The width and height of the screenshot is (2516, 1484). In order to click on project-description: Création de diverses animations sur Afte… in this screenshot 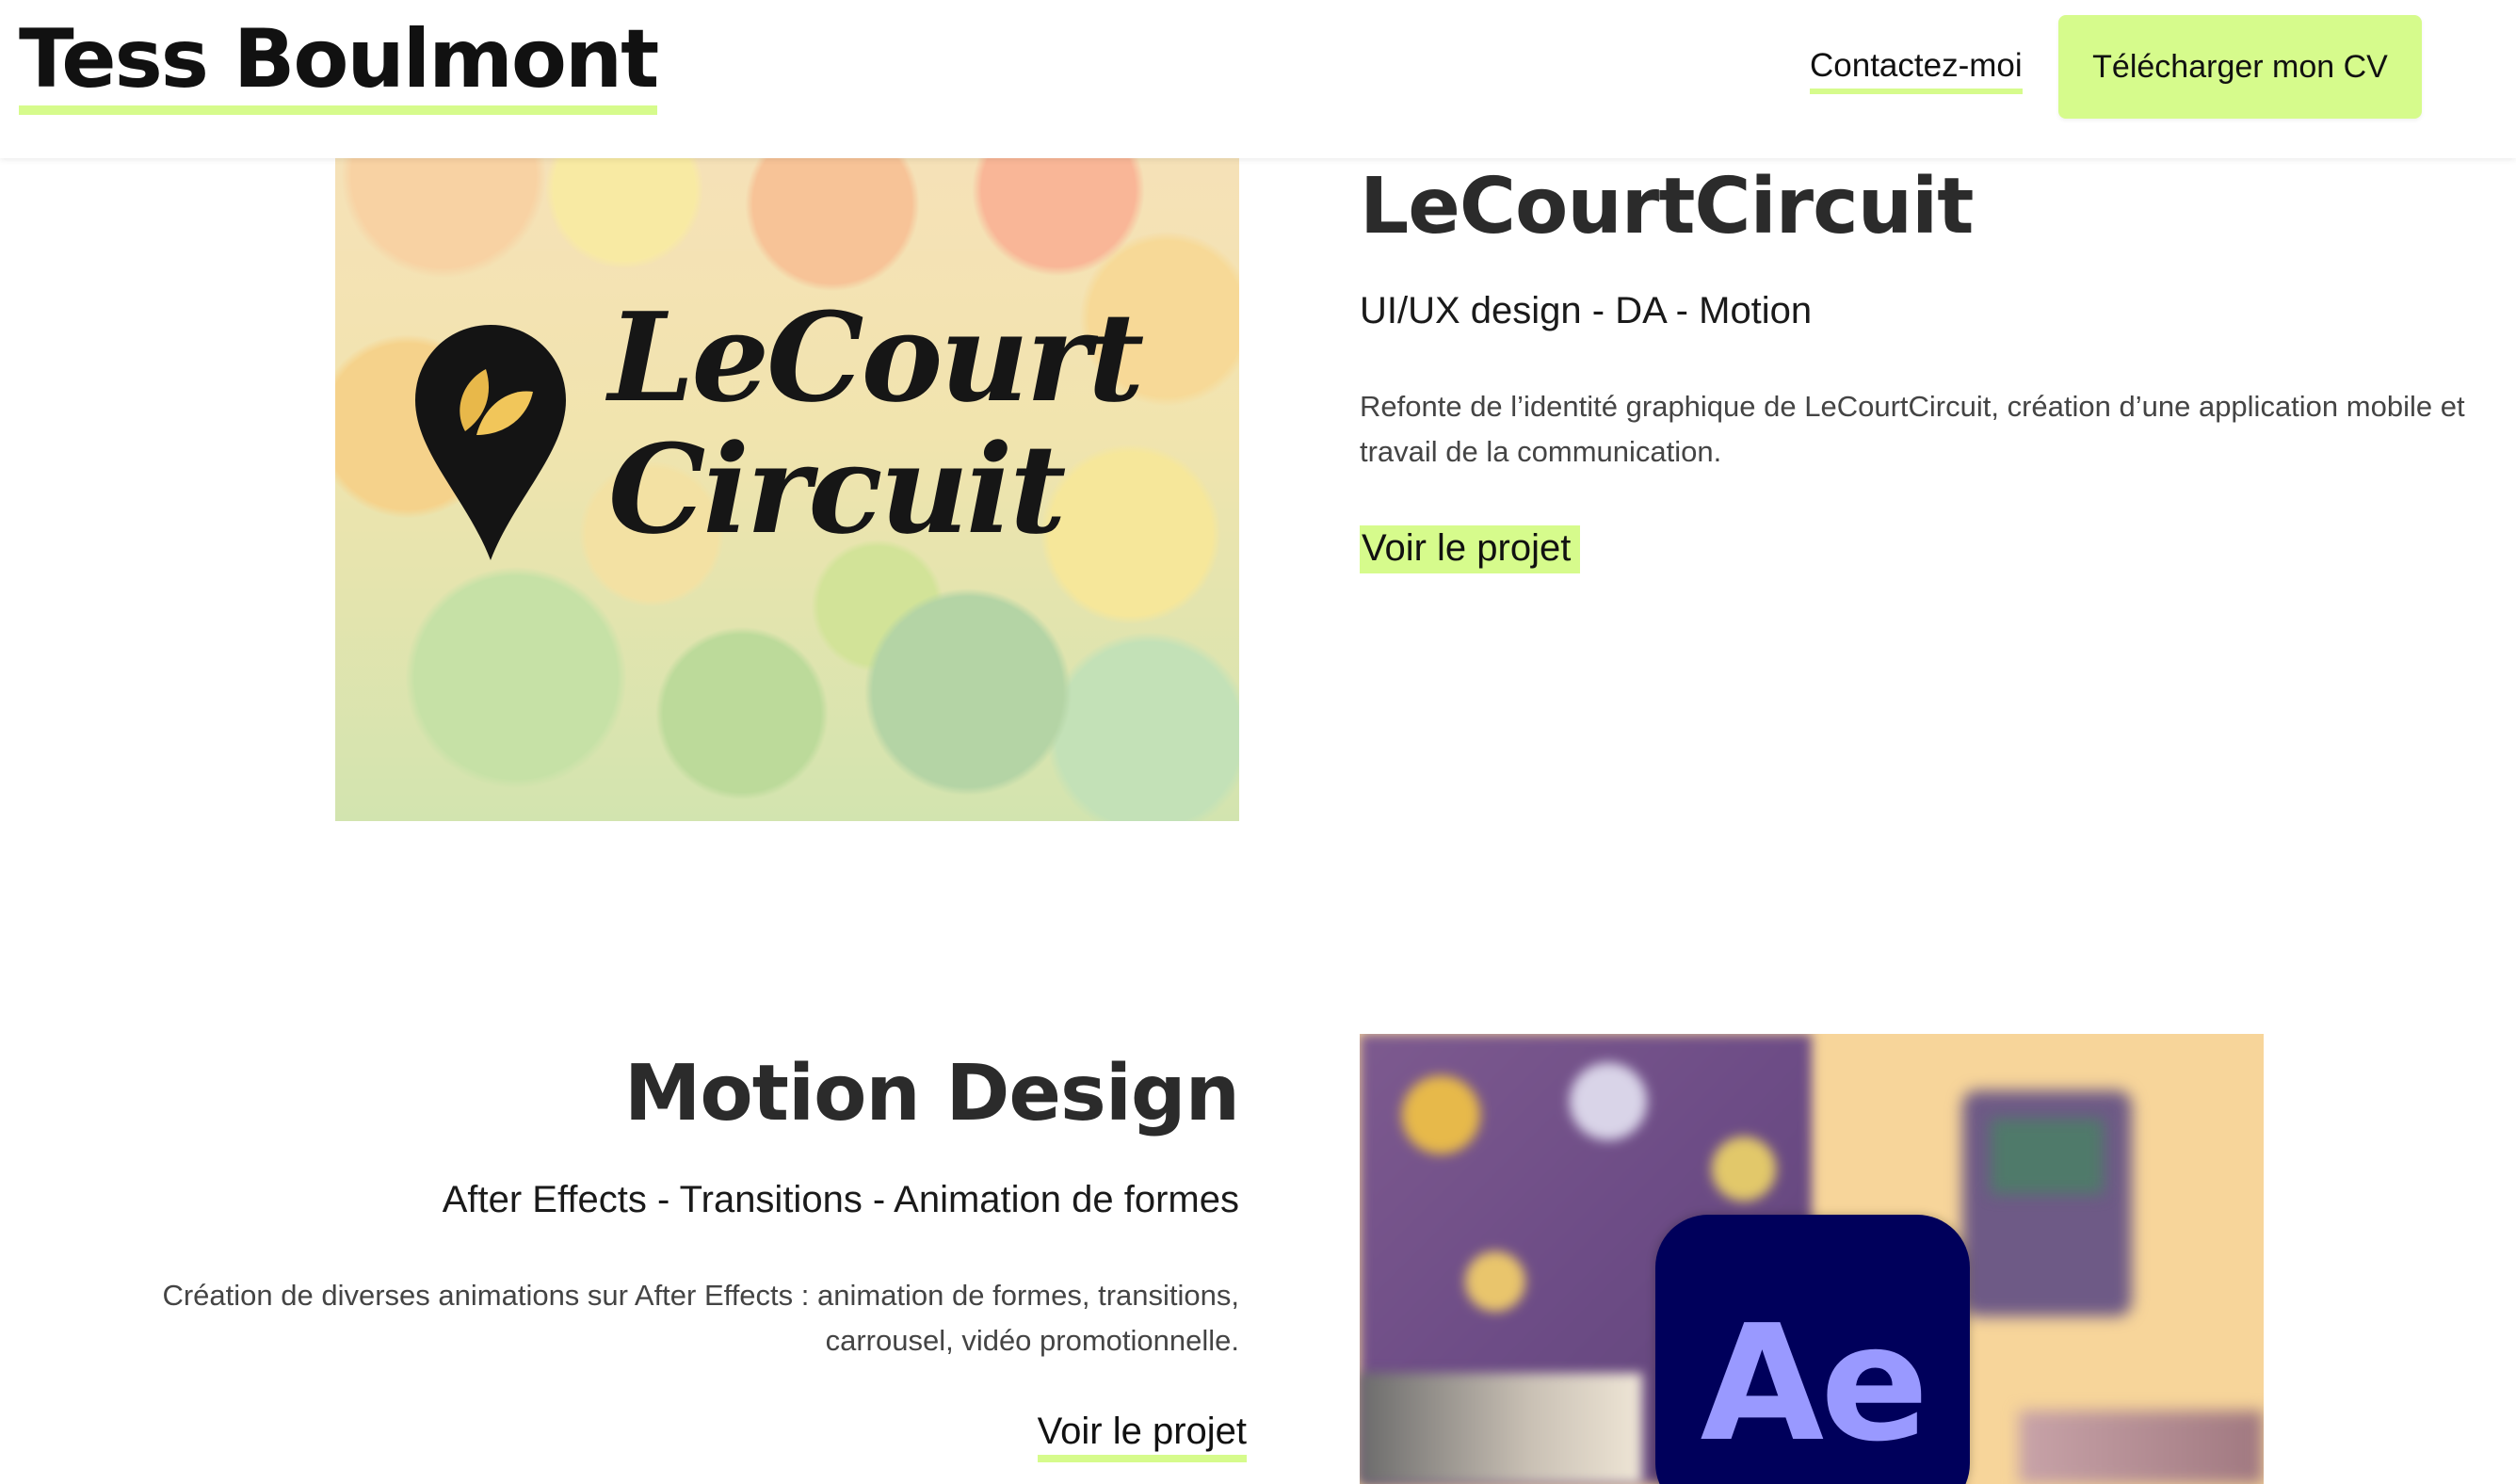, I will do `click(700, 1318)`.